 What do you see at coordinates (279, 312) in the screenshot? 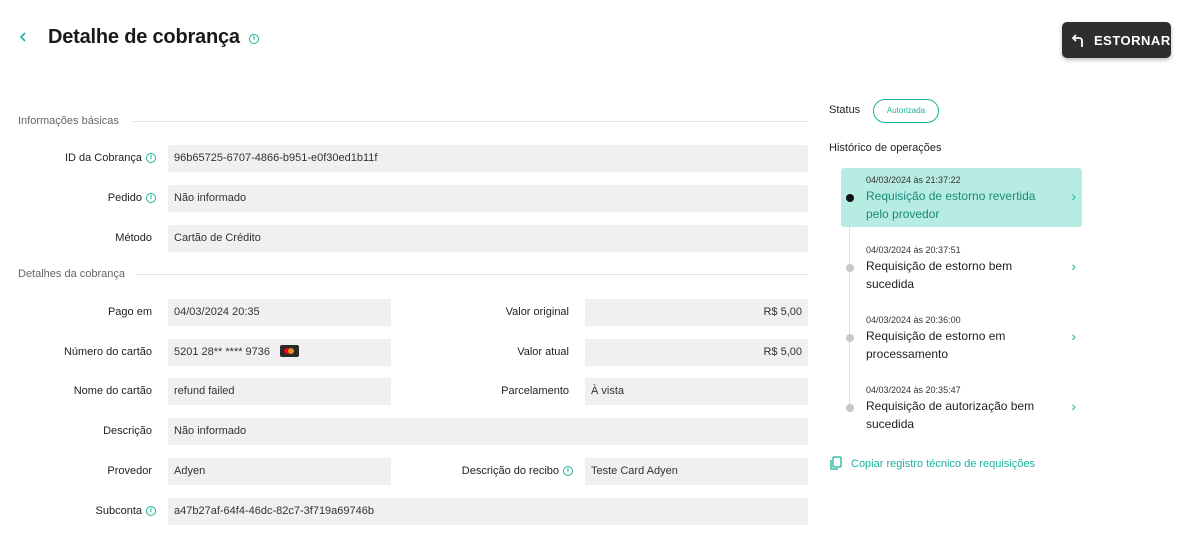
I see `paid-at-field: 04/03/2024 20:35` at bounding box center [279, 312].